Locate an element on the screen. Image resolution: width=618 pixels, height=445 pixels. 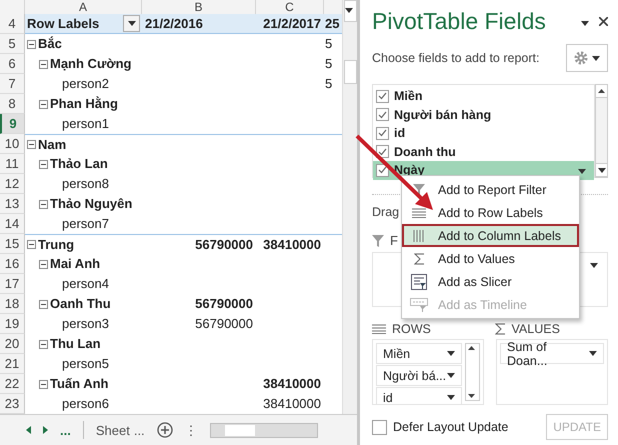
field-item: Doanh thu is located at coordinates (483, 151).